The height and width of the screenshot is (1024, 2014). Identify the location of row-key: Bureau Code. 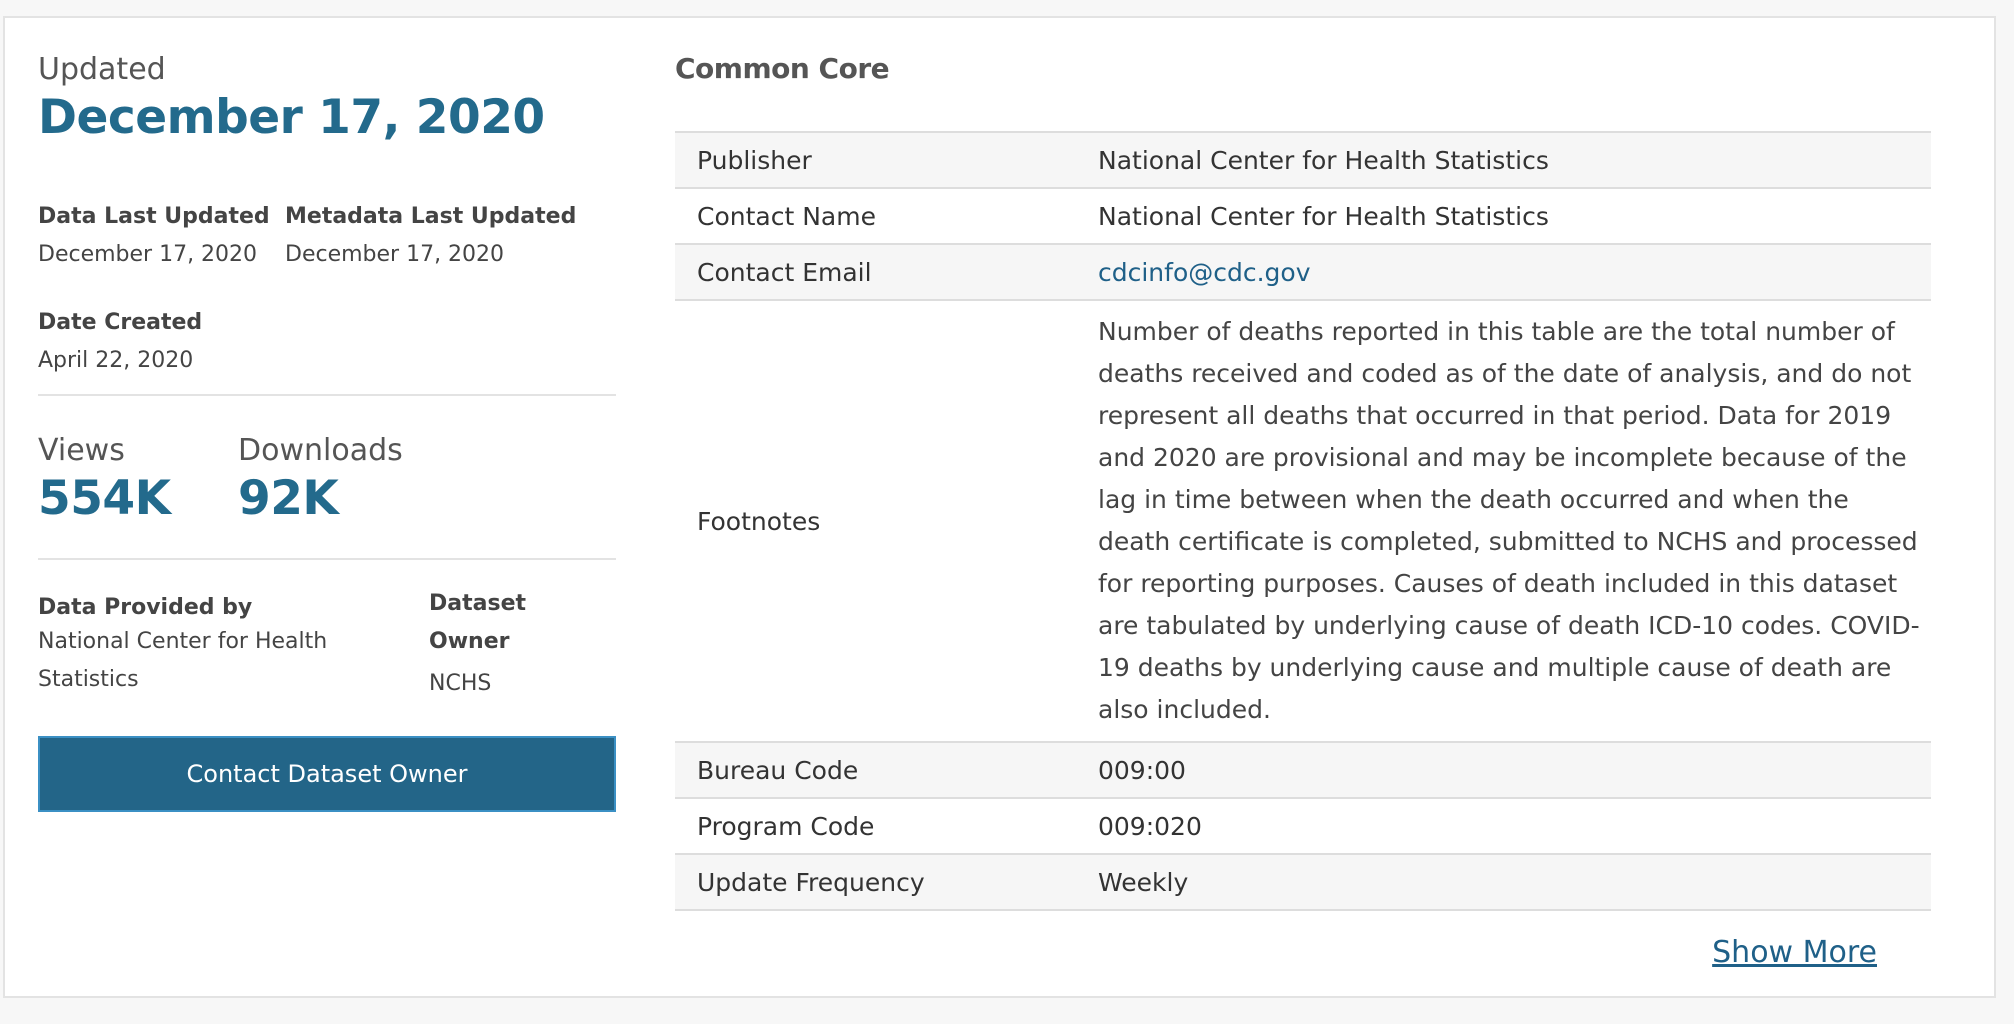
(778, 770).